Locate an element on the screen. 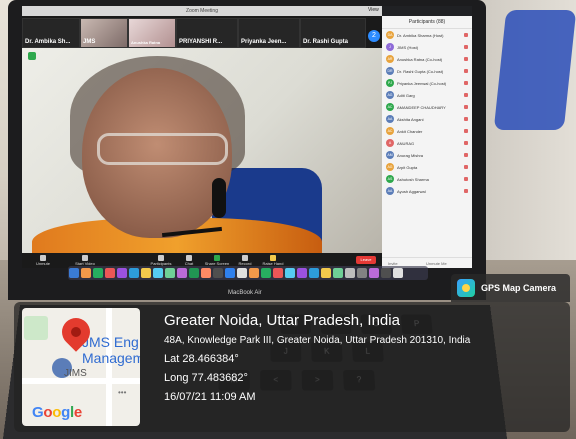 This screenshot has width=576, height=439. map-park is located at coordinates (36, 328).